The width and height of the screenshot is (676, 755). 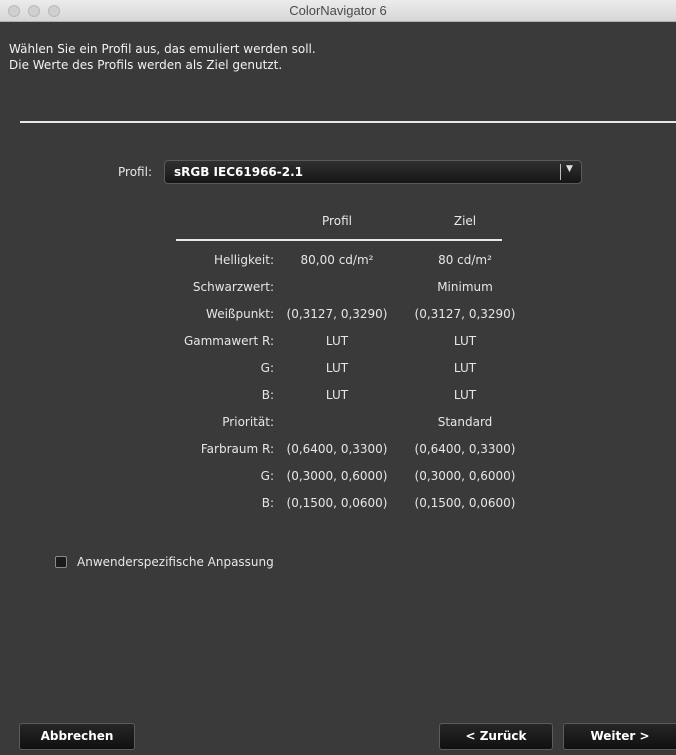 I want to click on row-label: Schwarzwert:, so click(x=233, y=287).